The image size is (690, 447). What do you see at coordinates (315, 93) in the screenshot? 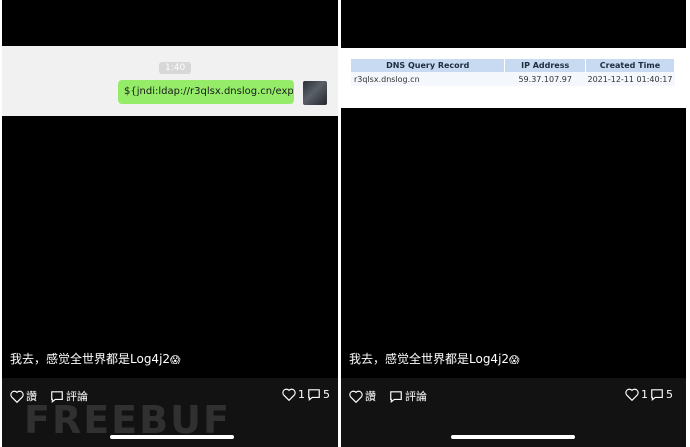
I see `user-avatar` at bounding box center [315, 93].